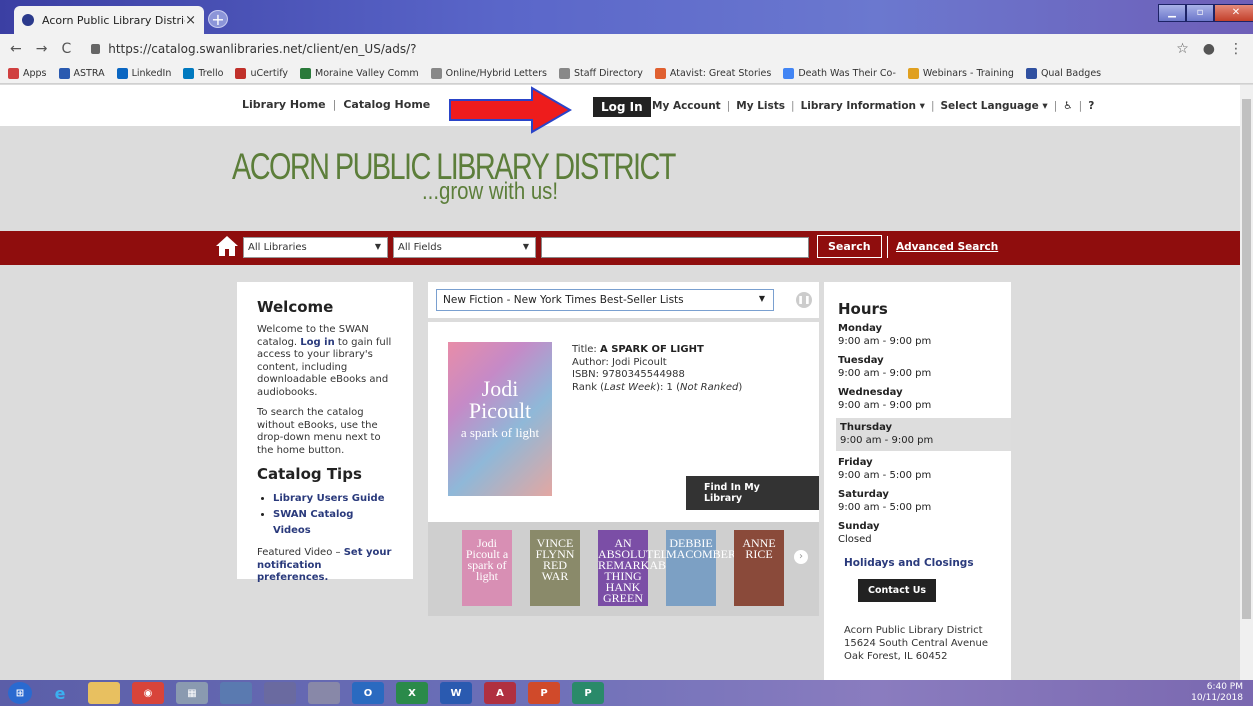  I want to click on book-thumbnail: Jodi Picoult a spark of light, so click(487, 568).